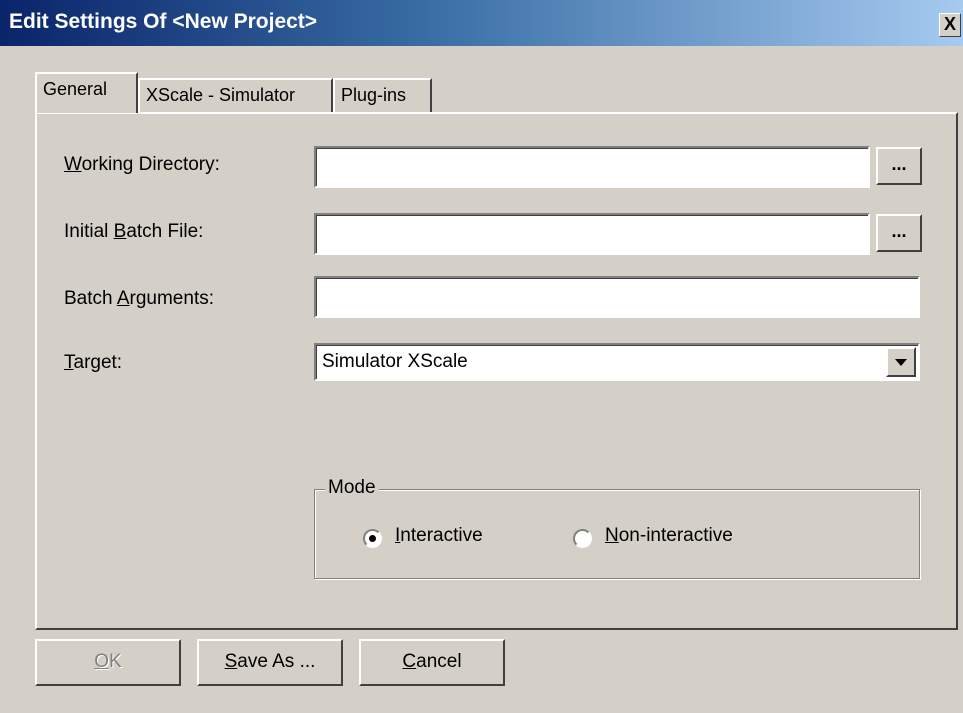 This screenshot has width=963, height=713. What do you see at coordinates (374, 95) in the screenshot?
I see `tab-plug-ins-label: Plug-ins` at bounding box center [374, 95].